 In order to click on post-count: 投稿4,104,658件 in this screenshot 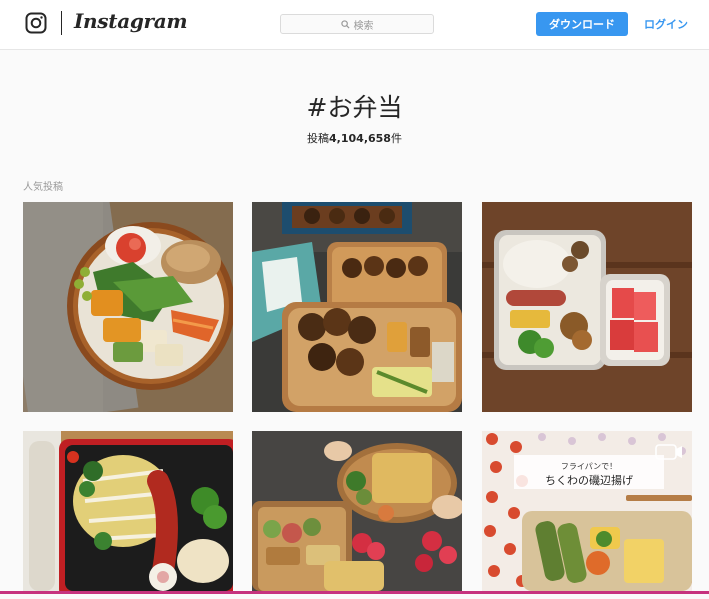, I will do `click(354, 138)`.